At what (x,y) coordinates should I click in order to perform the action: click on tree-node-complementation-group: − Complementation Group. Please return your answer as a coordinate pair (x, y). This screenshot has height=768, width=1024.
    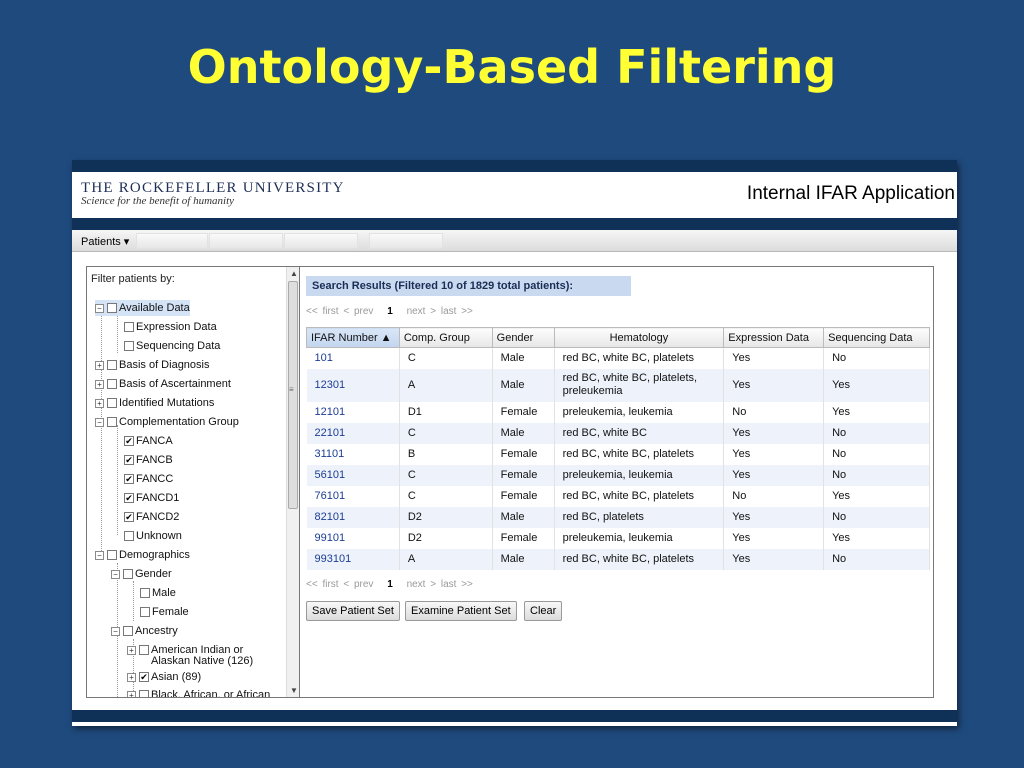
    Looking at the image, I should click on (167, 422).